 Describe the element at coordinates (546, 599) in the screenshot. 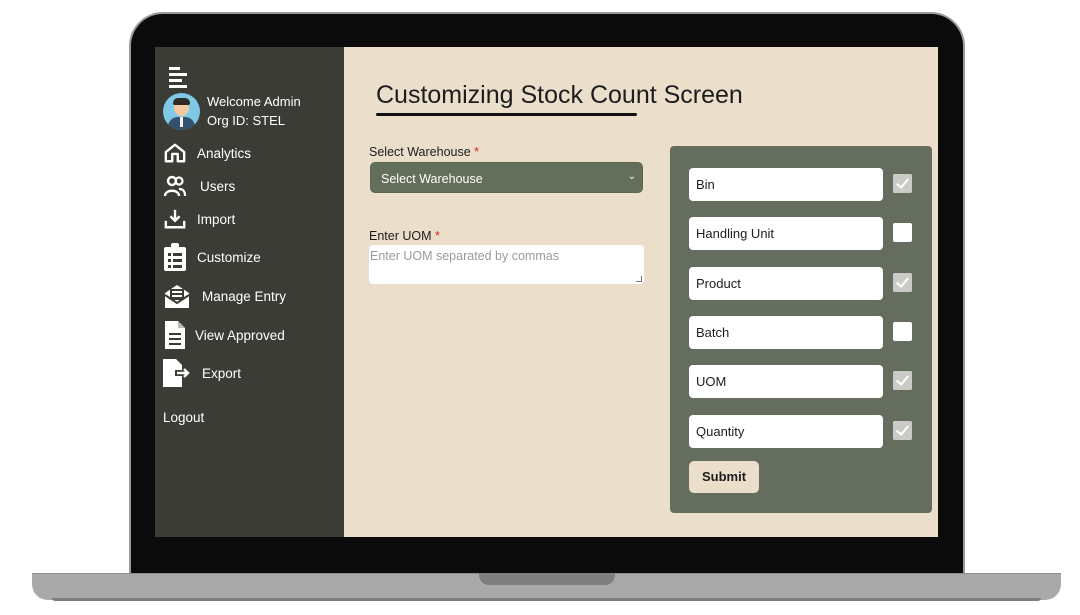

I see `laptop-base-shadow` at that location.